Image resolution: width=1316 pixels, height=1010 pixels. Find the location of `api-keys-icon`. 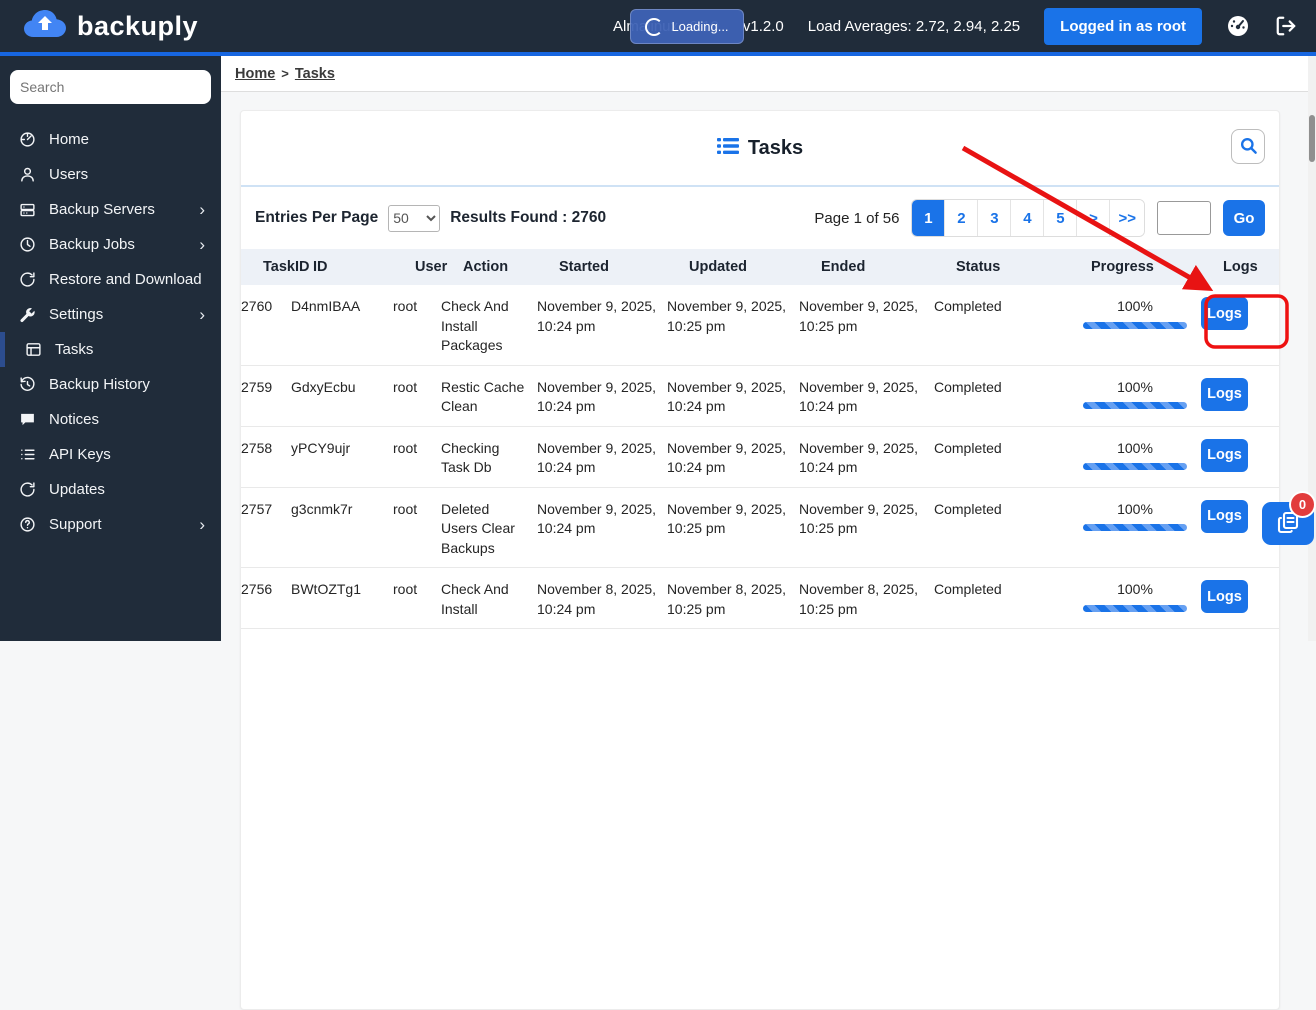

api-keys-icon is located at coordinates (27, 455).